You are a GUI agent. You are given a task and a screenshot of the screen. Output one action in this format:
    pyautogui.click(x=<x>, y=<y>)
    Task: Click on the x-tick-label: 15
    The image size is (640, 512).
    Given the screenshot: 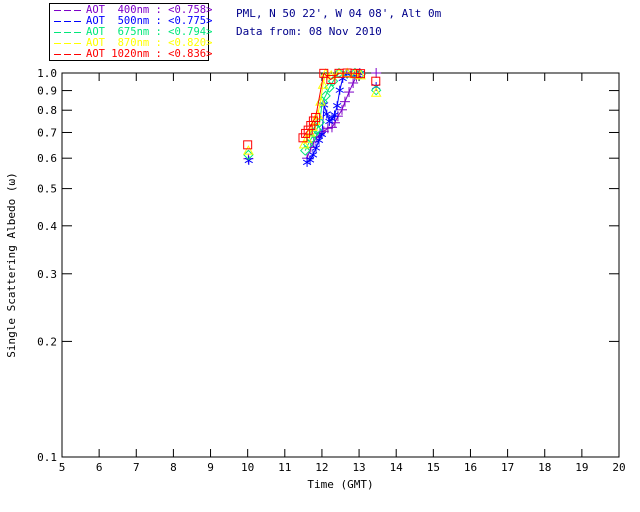 What is the action you would take?
    pyautogui.click(x=433, y=467)
    